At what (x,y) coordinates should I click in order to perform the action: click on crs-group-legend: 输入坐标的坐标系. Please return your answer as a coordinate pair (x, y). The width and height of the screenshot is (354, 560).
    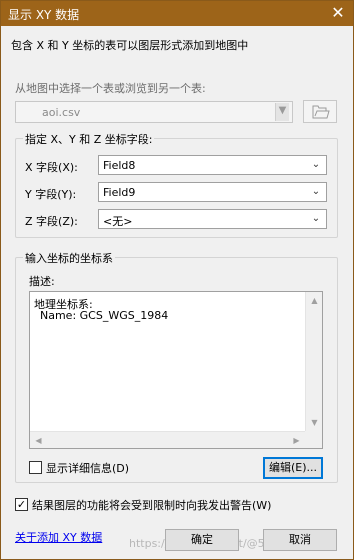
    Looking at the image, I should click on (69, 258).